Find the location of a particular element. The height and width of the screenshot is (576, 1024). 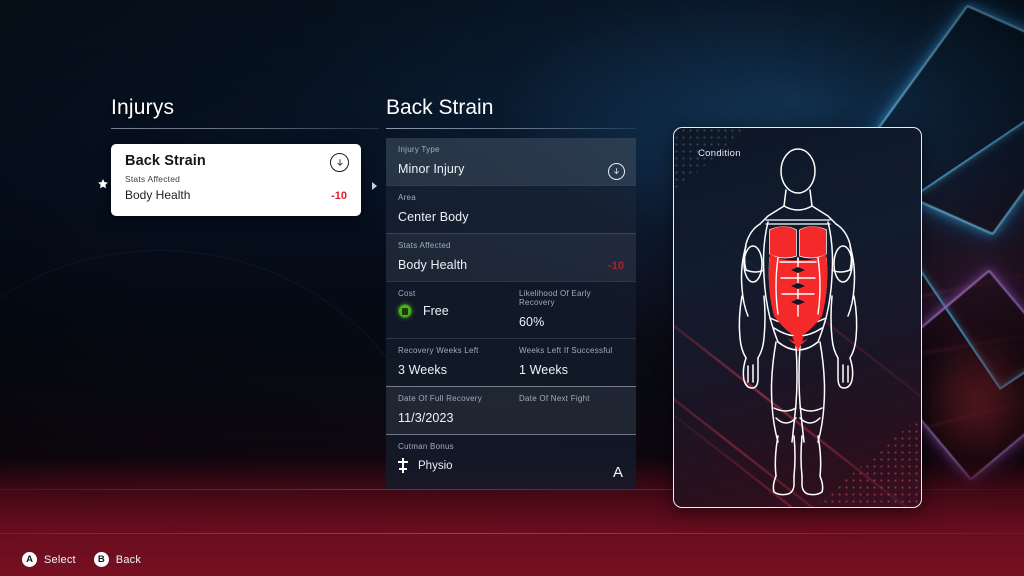

physio-icon is located at coordinates (403, 465).